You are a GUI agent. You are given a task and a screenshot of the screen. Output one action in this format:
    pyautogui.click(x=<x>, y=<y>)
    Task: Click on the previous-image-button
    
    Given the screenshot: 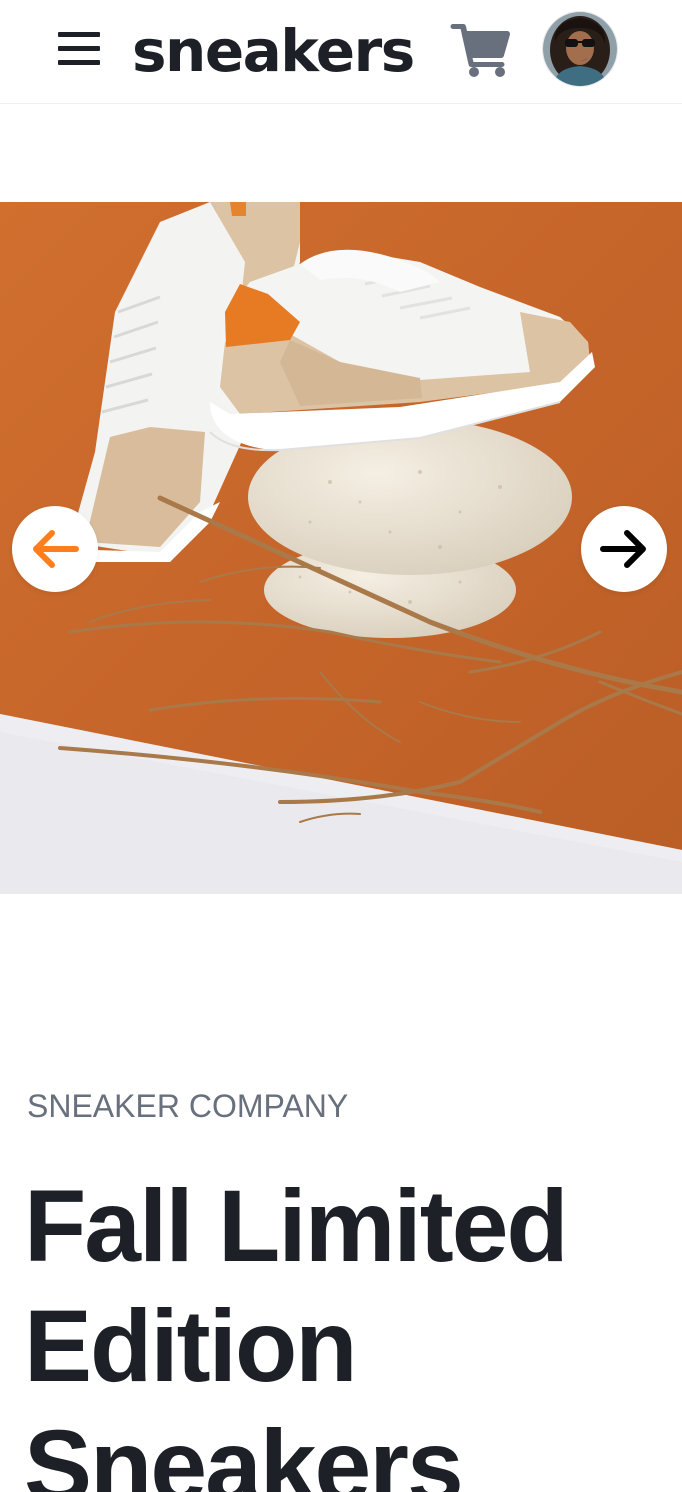 What is the action you would take?
    pyautogui.click(x=55, y=549)
    